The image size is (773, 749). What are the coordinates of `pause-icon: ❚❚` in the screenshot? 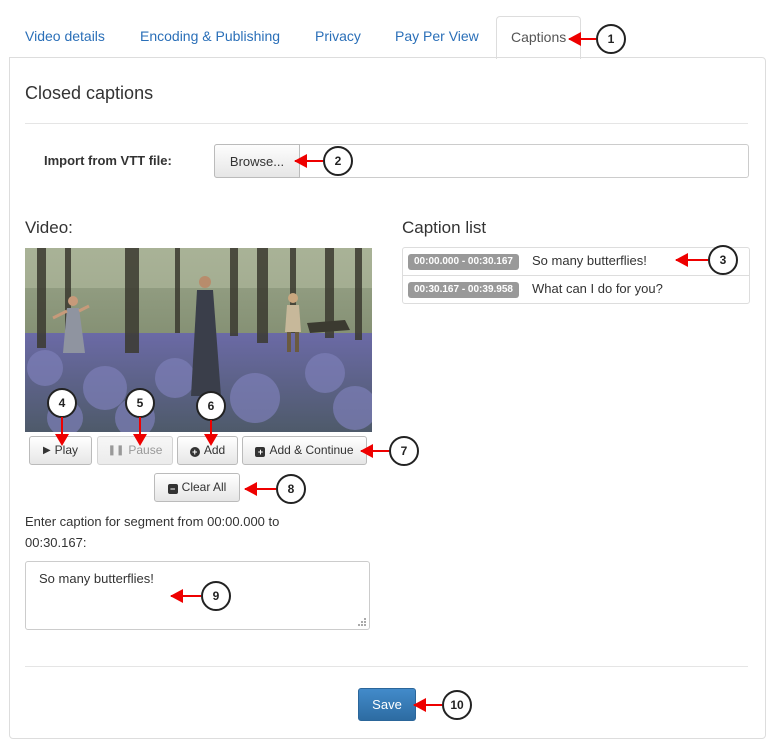 It's located at (116, 450).